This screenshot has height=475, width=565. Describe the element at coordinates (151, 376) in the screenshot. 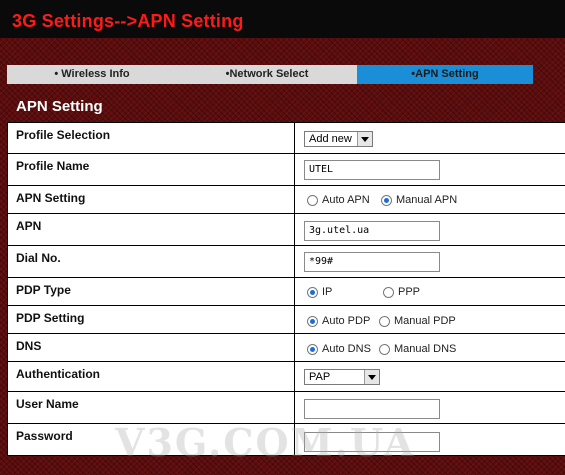

I see `authentication-label: Authentication` at that location.